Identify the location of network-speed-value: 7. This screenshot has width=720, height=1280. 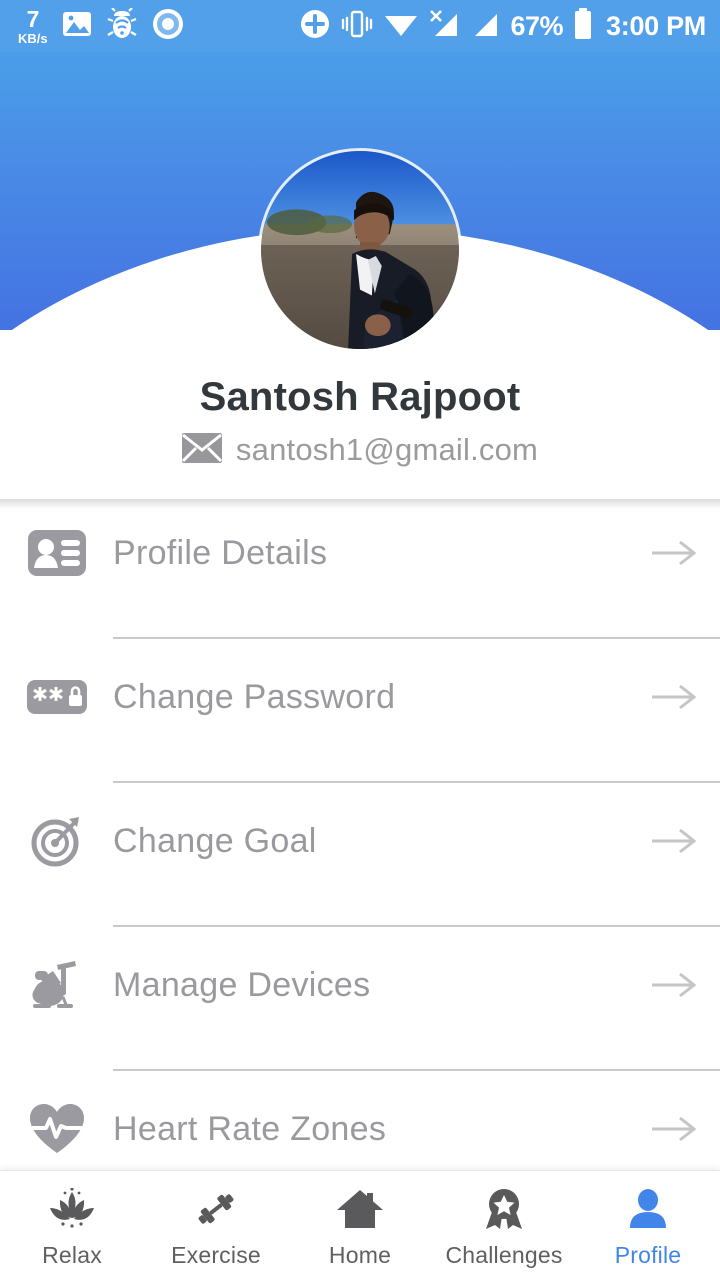
(33, 18).